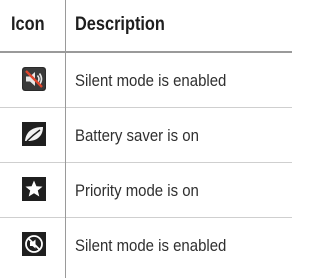 The image size is (330, 278). What do you see at coordinates (34, 134) in the screenshot?
I see `leaf-icon` at bounding box center [34, 134].